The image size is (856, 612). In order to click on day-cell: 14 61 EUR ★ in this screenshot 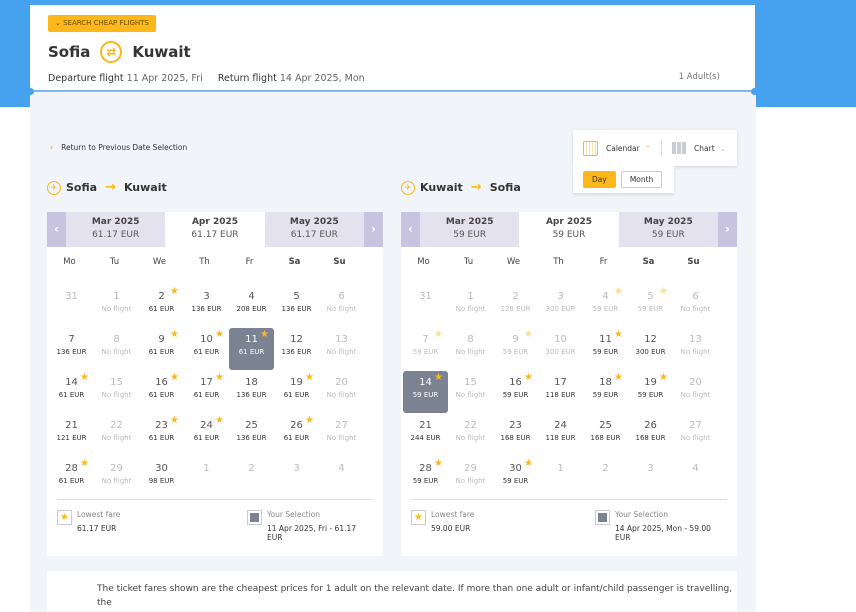, I will do `click(71, 392)`.